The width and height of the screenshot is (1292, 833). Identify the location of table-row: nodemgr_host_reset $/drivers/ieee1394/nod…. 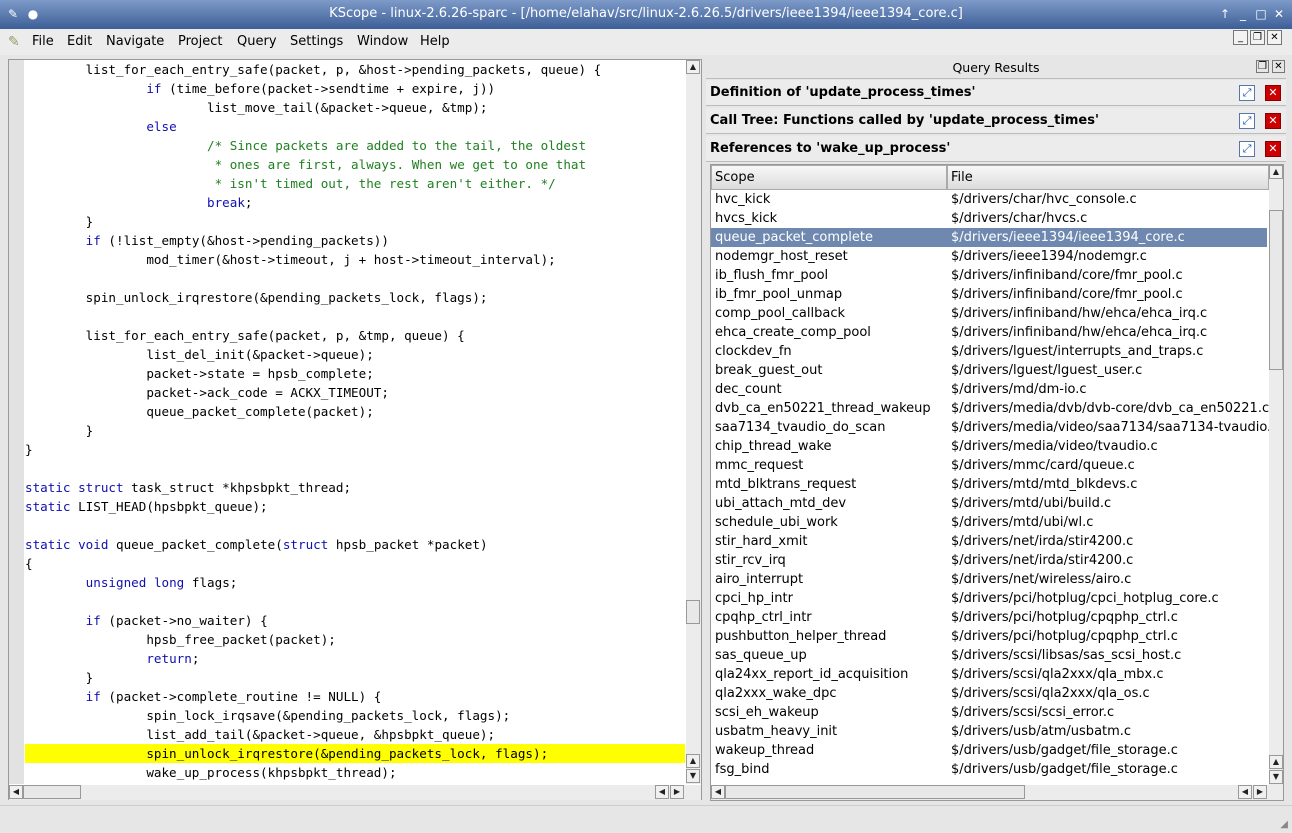
(989, 256).